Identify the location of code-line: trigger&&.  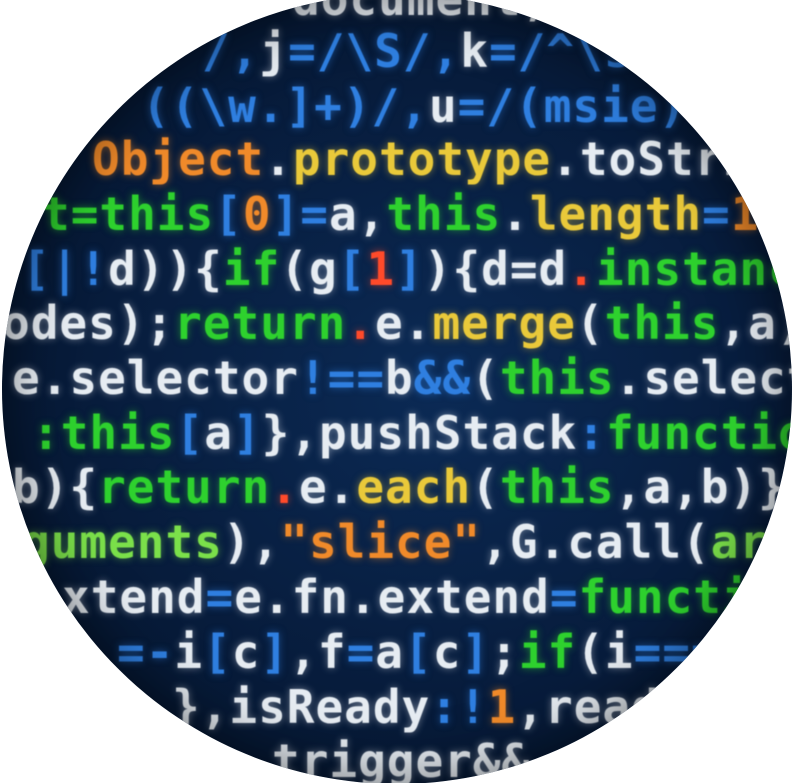
(401, 758).